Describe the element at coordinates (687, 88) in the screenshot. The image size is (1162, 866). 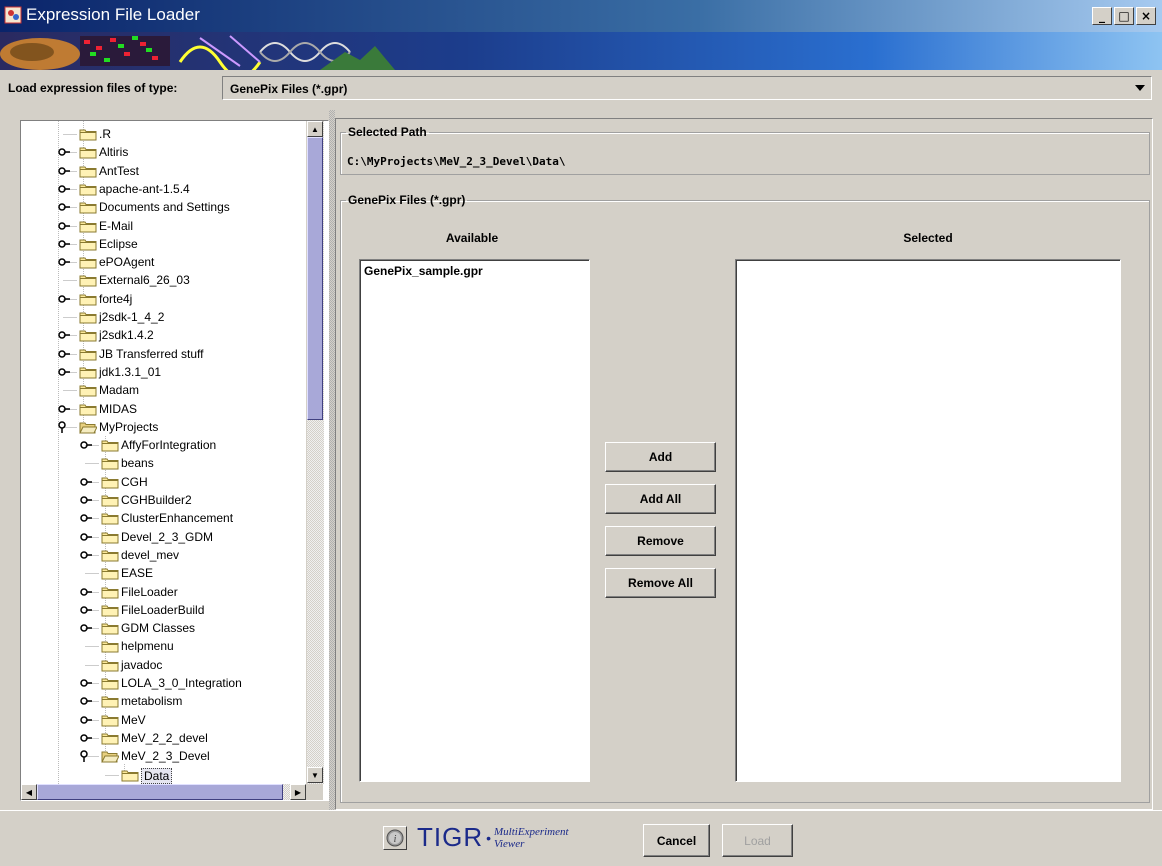
I see `file-type-dropdown: GenePix Files (*.gpr)` at that location.